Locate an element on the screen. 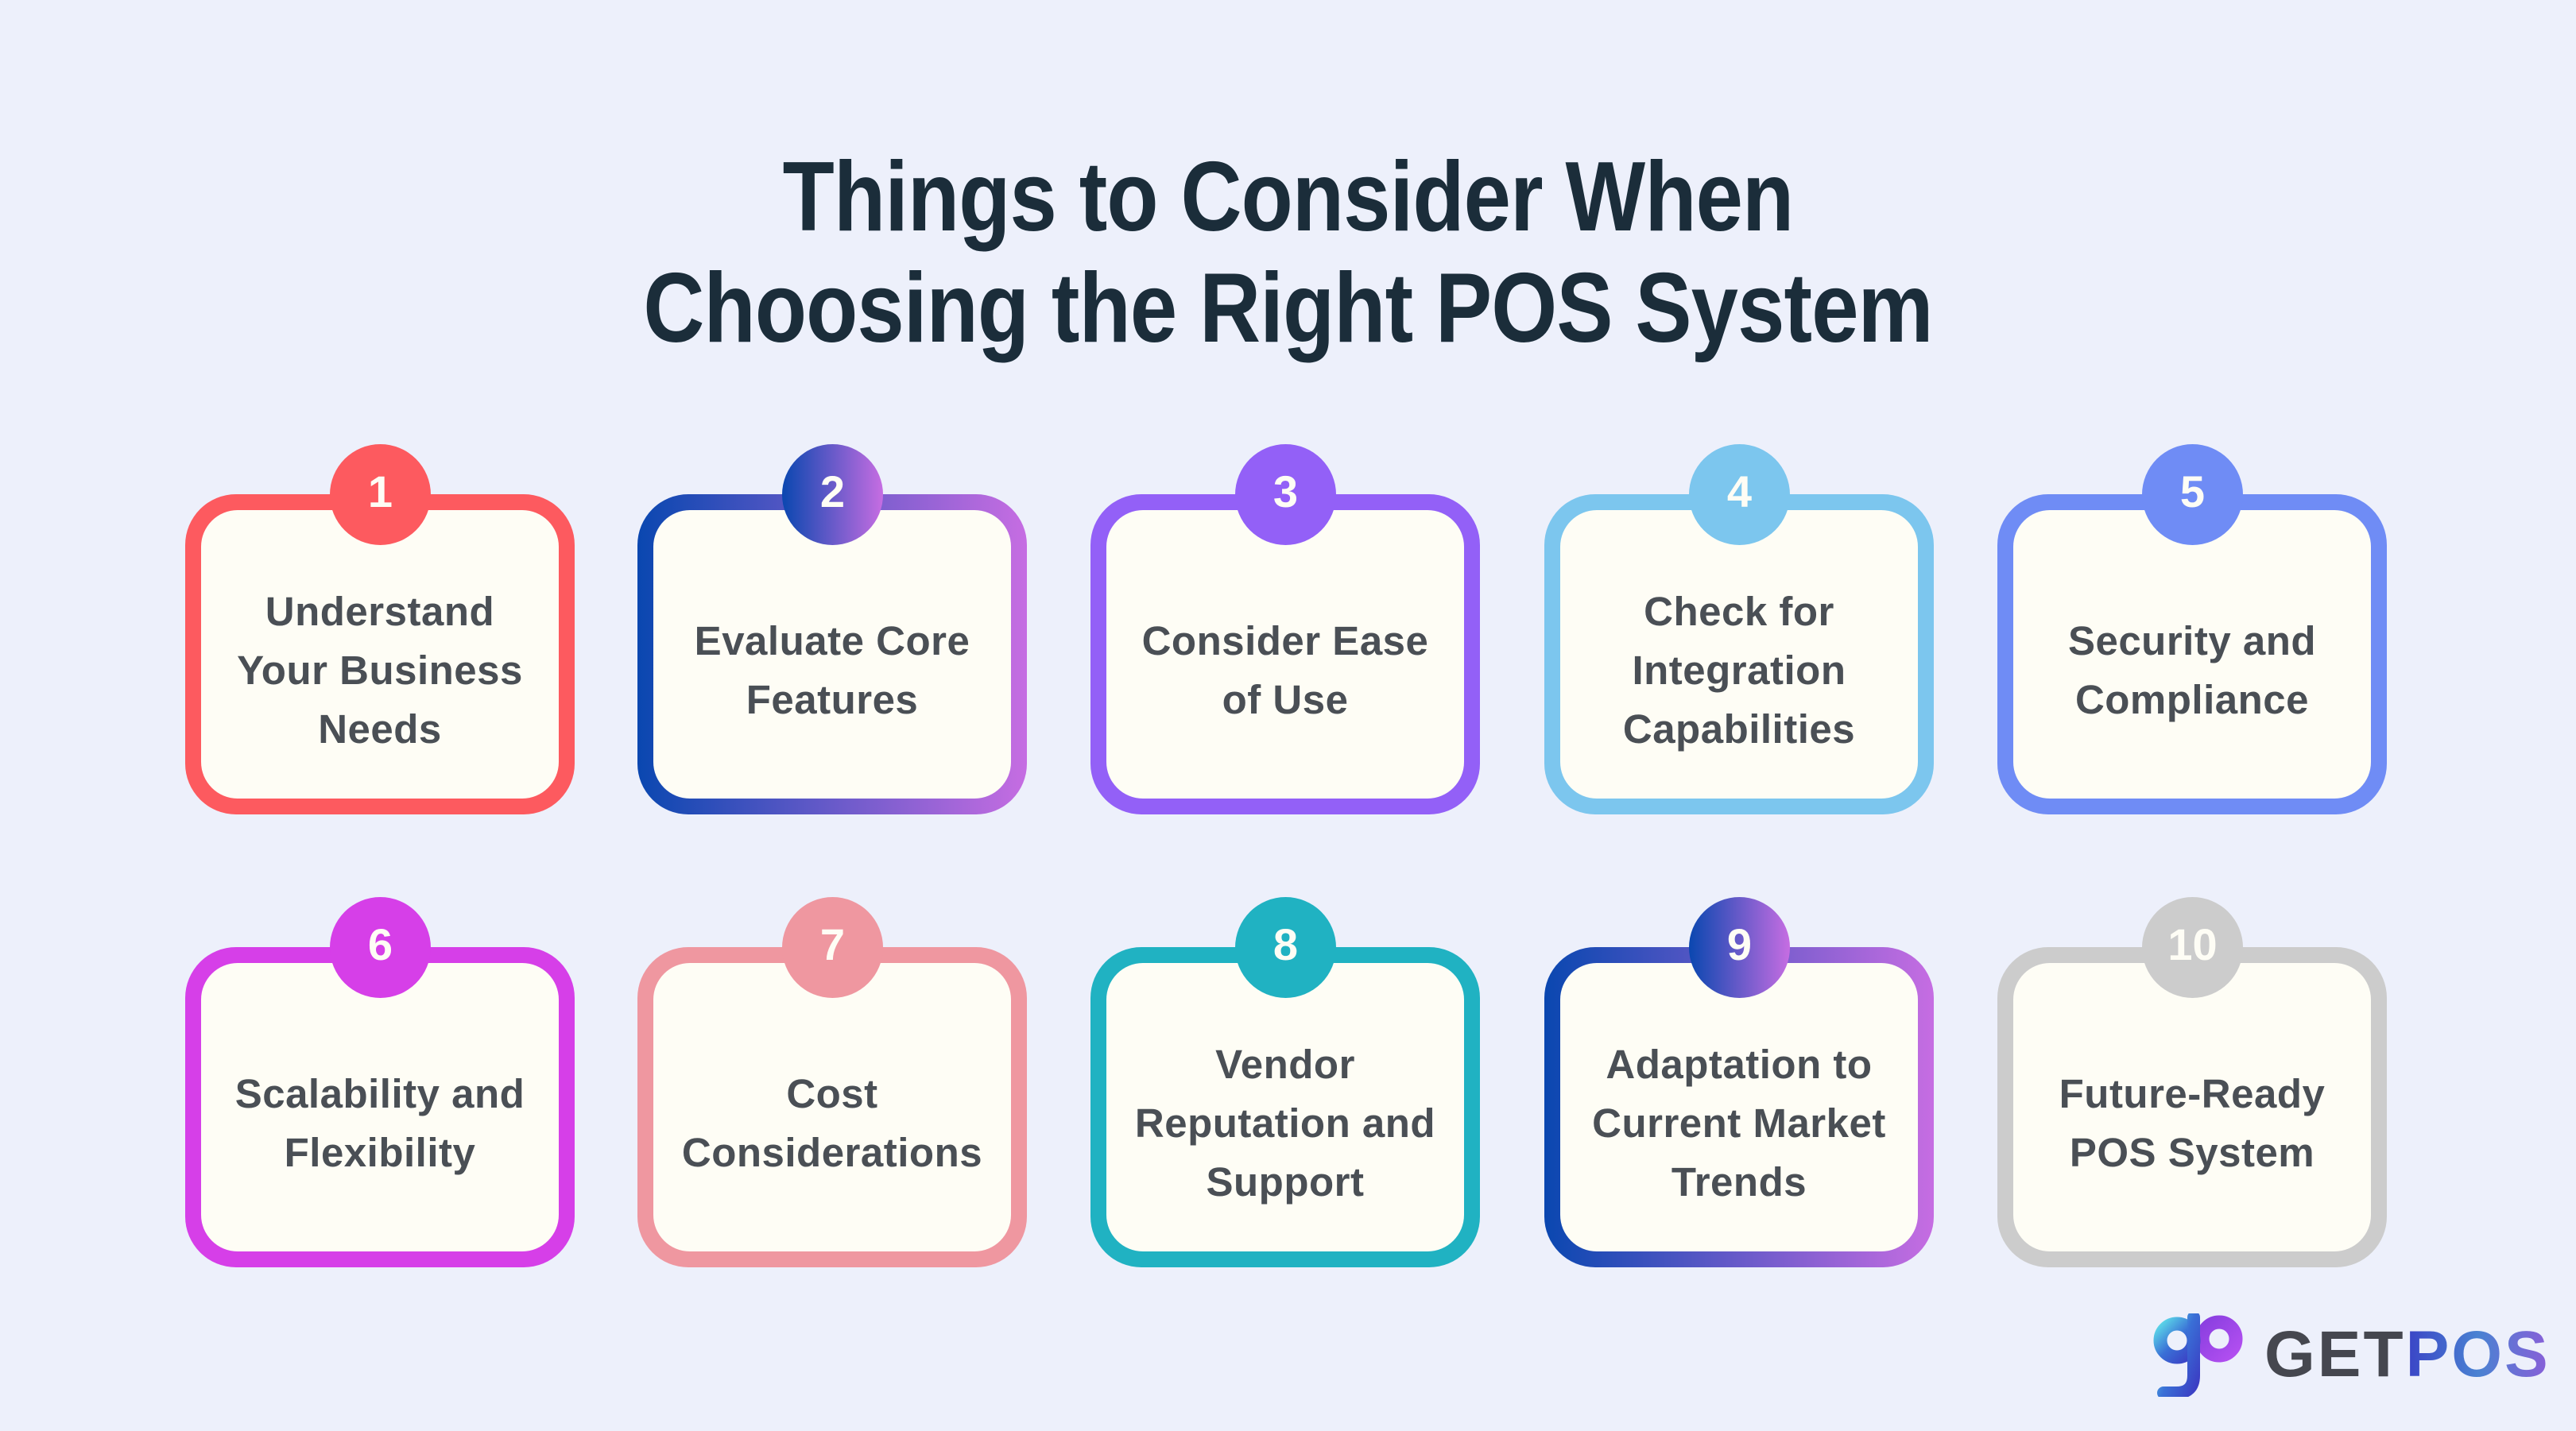  card-label: Future-Ready POS System is located at coordinates (2192, 1122).